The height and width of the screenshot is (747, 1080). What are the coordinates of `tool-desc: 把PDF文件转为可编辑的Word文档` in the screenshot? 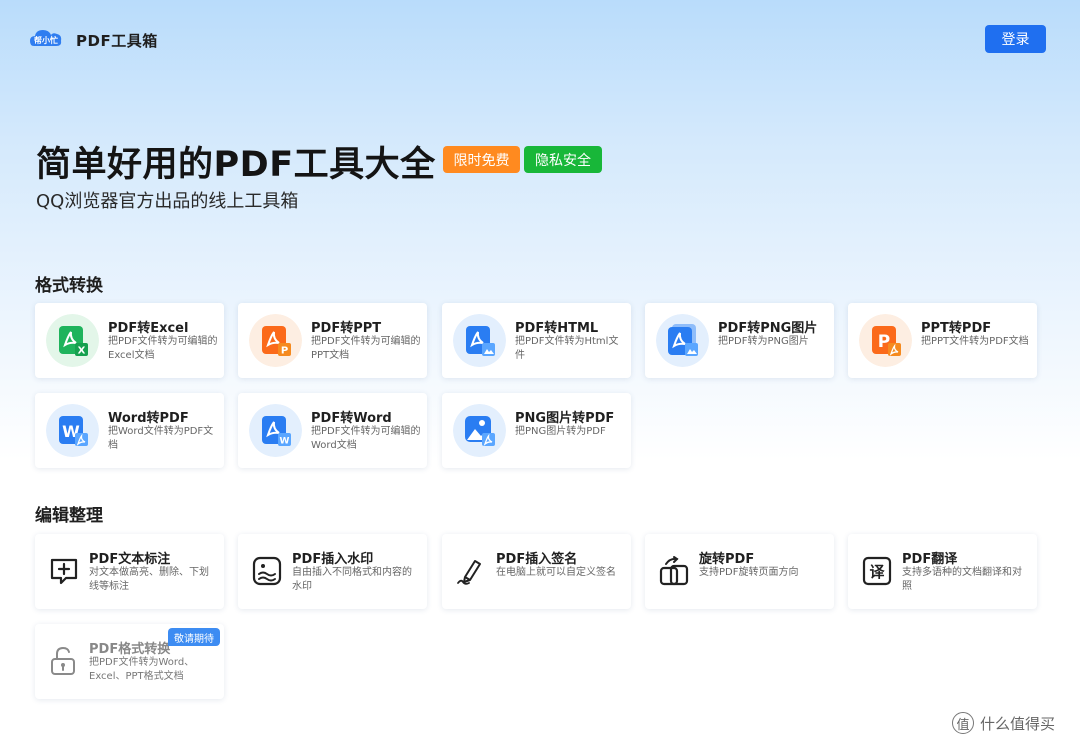 It's located at (366, 438).